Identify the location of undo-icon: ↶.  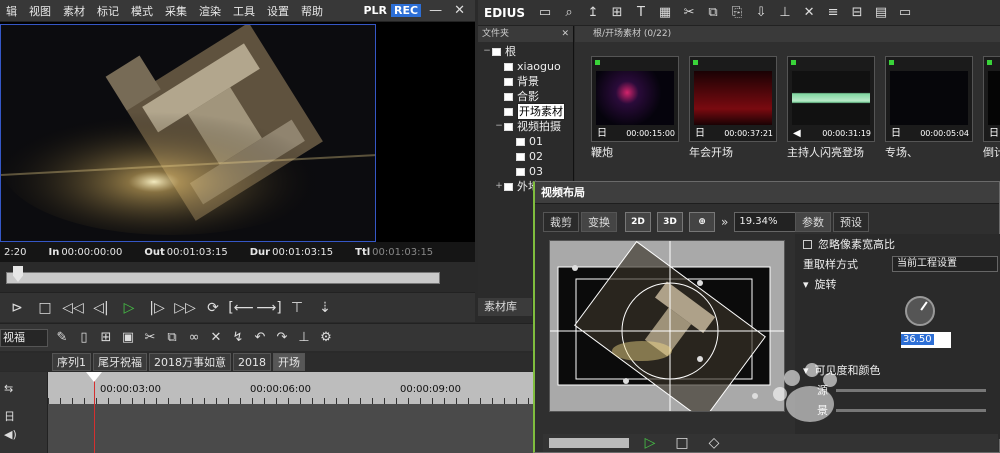
(260, 337).